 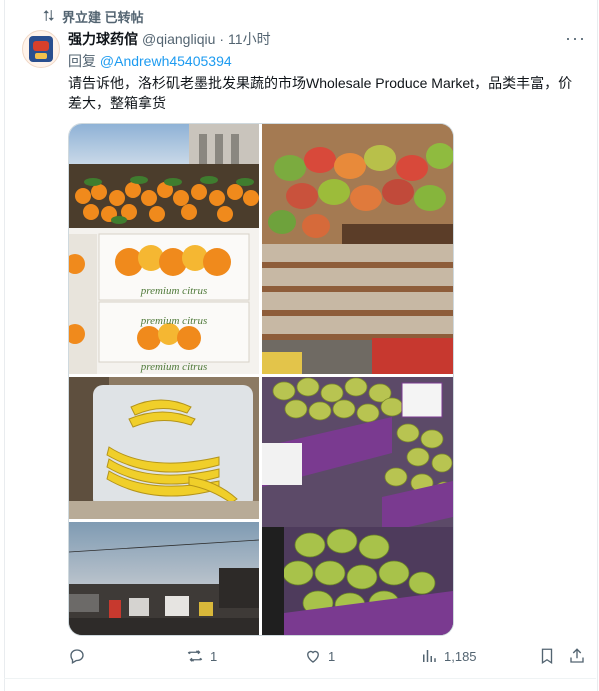 I want to click on bookmark-icon, so click(x=547, y=656).